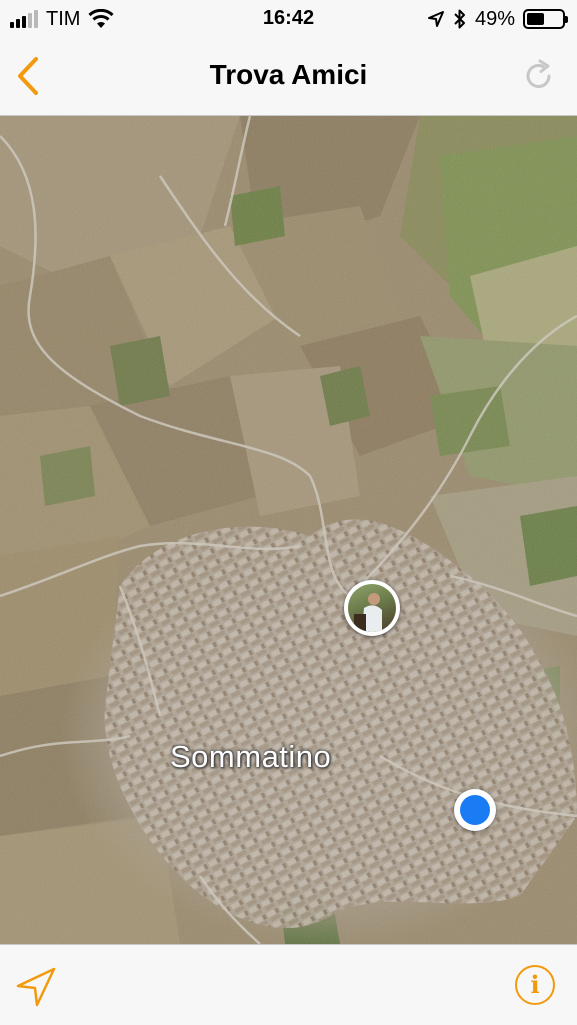  Describe the element at coordinates (288, 984) in the screenshot. I see `bottom-toolbar: i` at that location.